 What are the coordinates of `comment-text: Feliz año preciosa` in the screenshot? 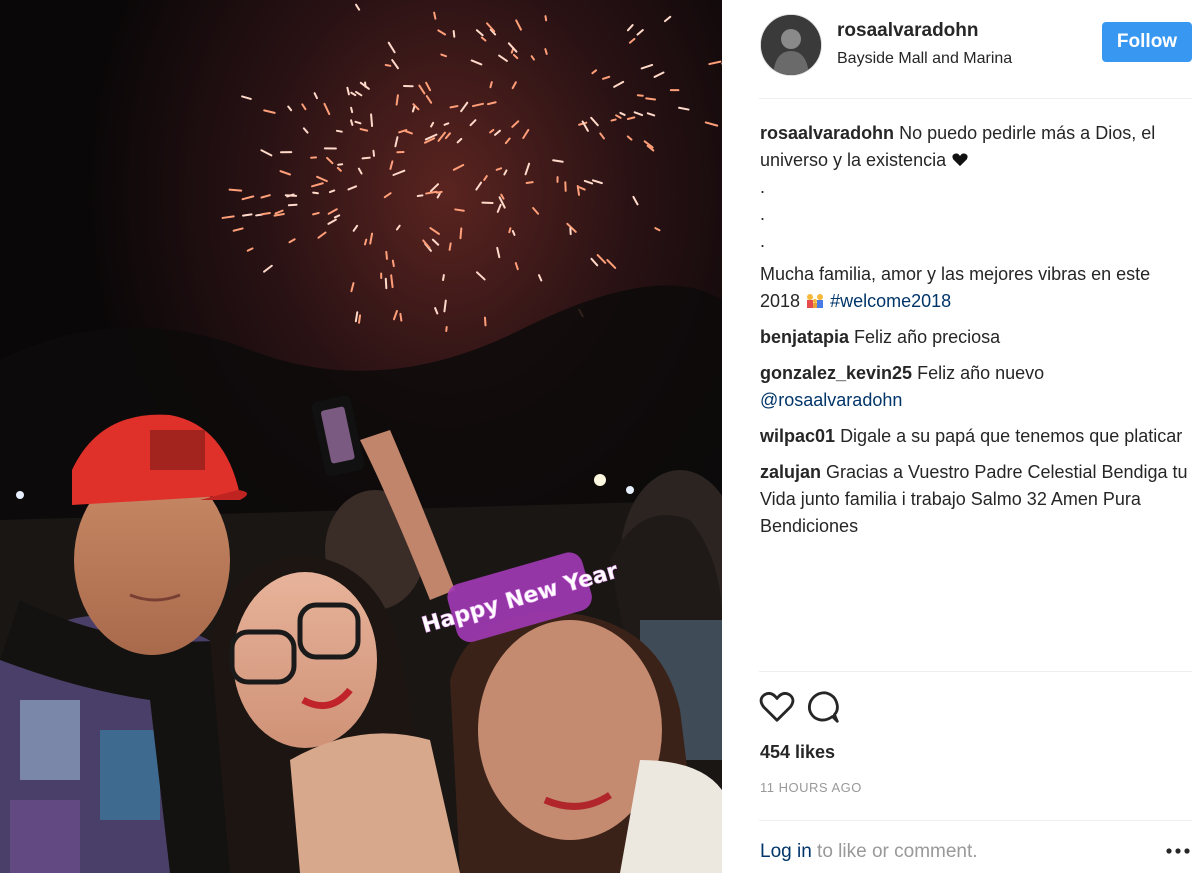 It's located at (927, 337).